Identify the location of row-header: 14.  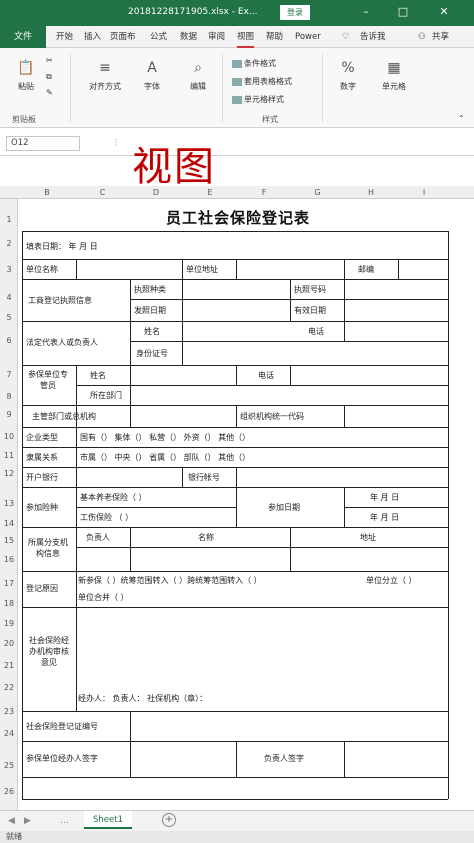
(9, 523).